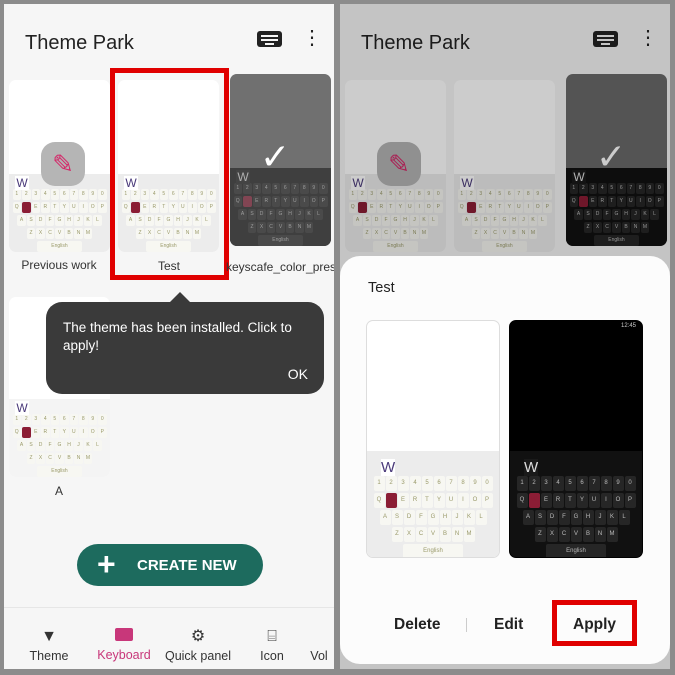 The image size is (675, 675). What do you see at coordinates (606, 500) in the screenshot?
I see `key: I` at bounding box center [606, 500].